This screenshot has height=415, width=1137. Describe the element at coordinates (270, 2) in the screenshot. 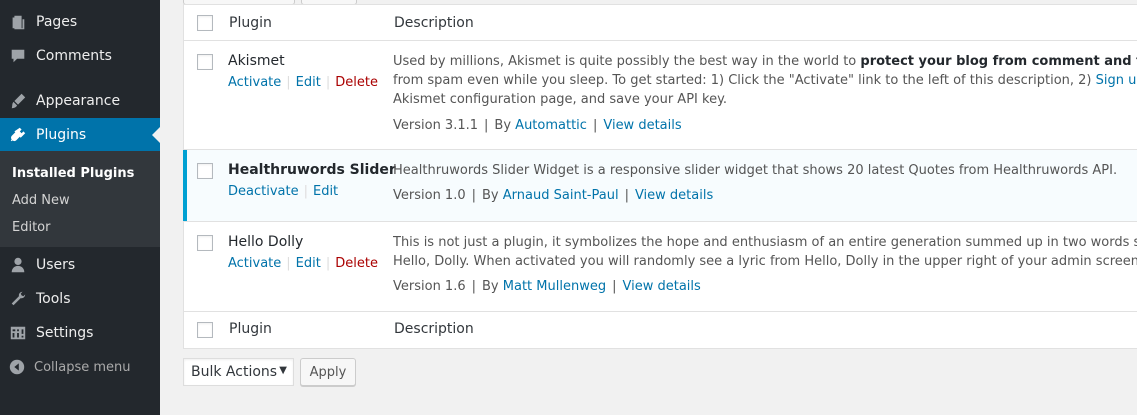

I see `top-tablenav-fragment` at that location.